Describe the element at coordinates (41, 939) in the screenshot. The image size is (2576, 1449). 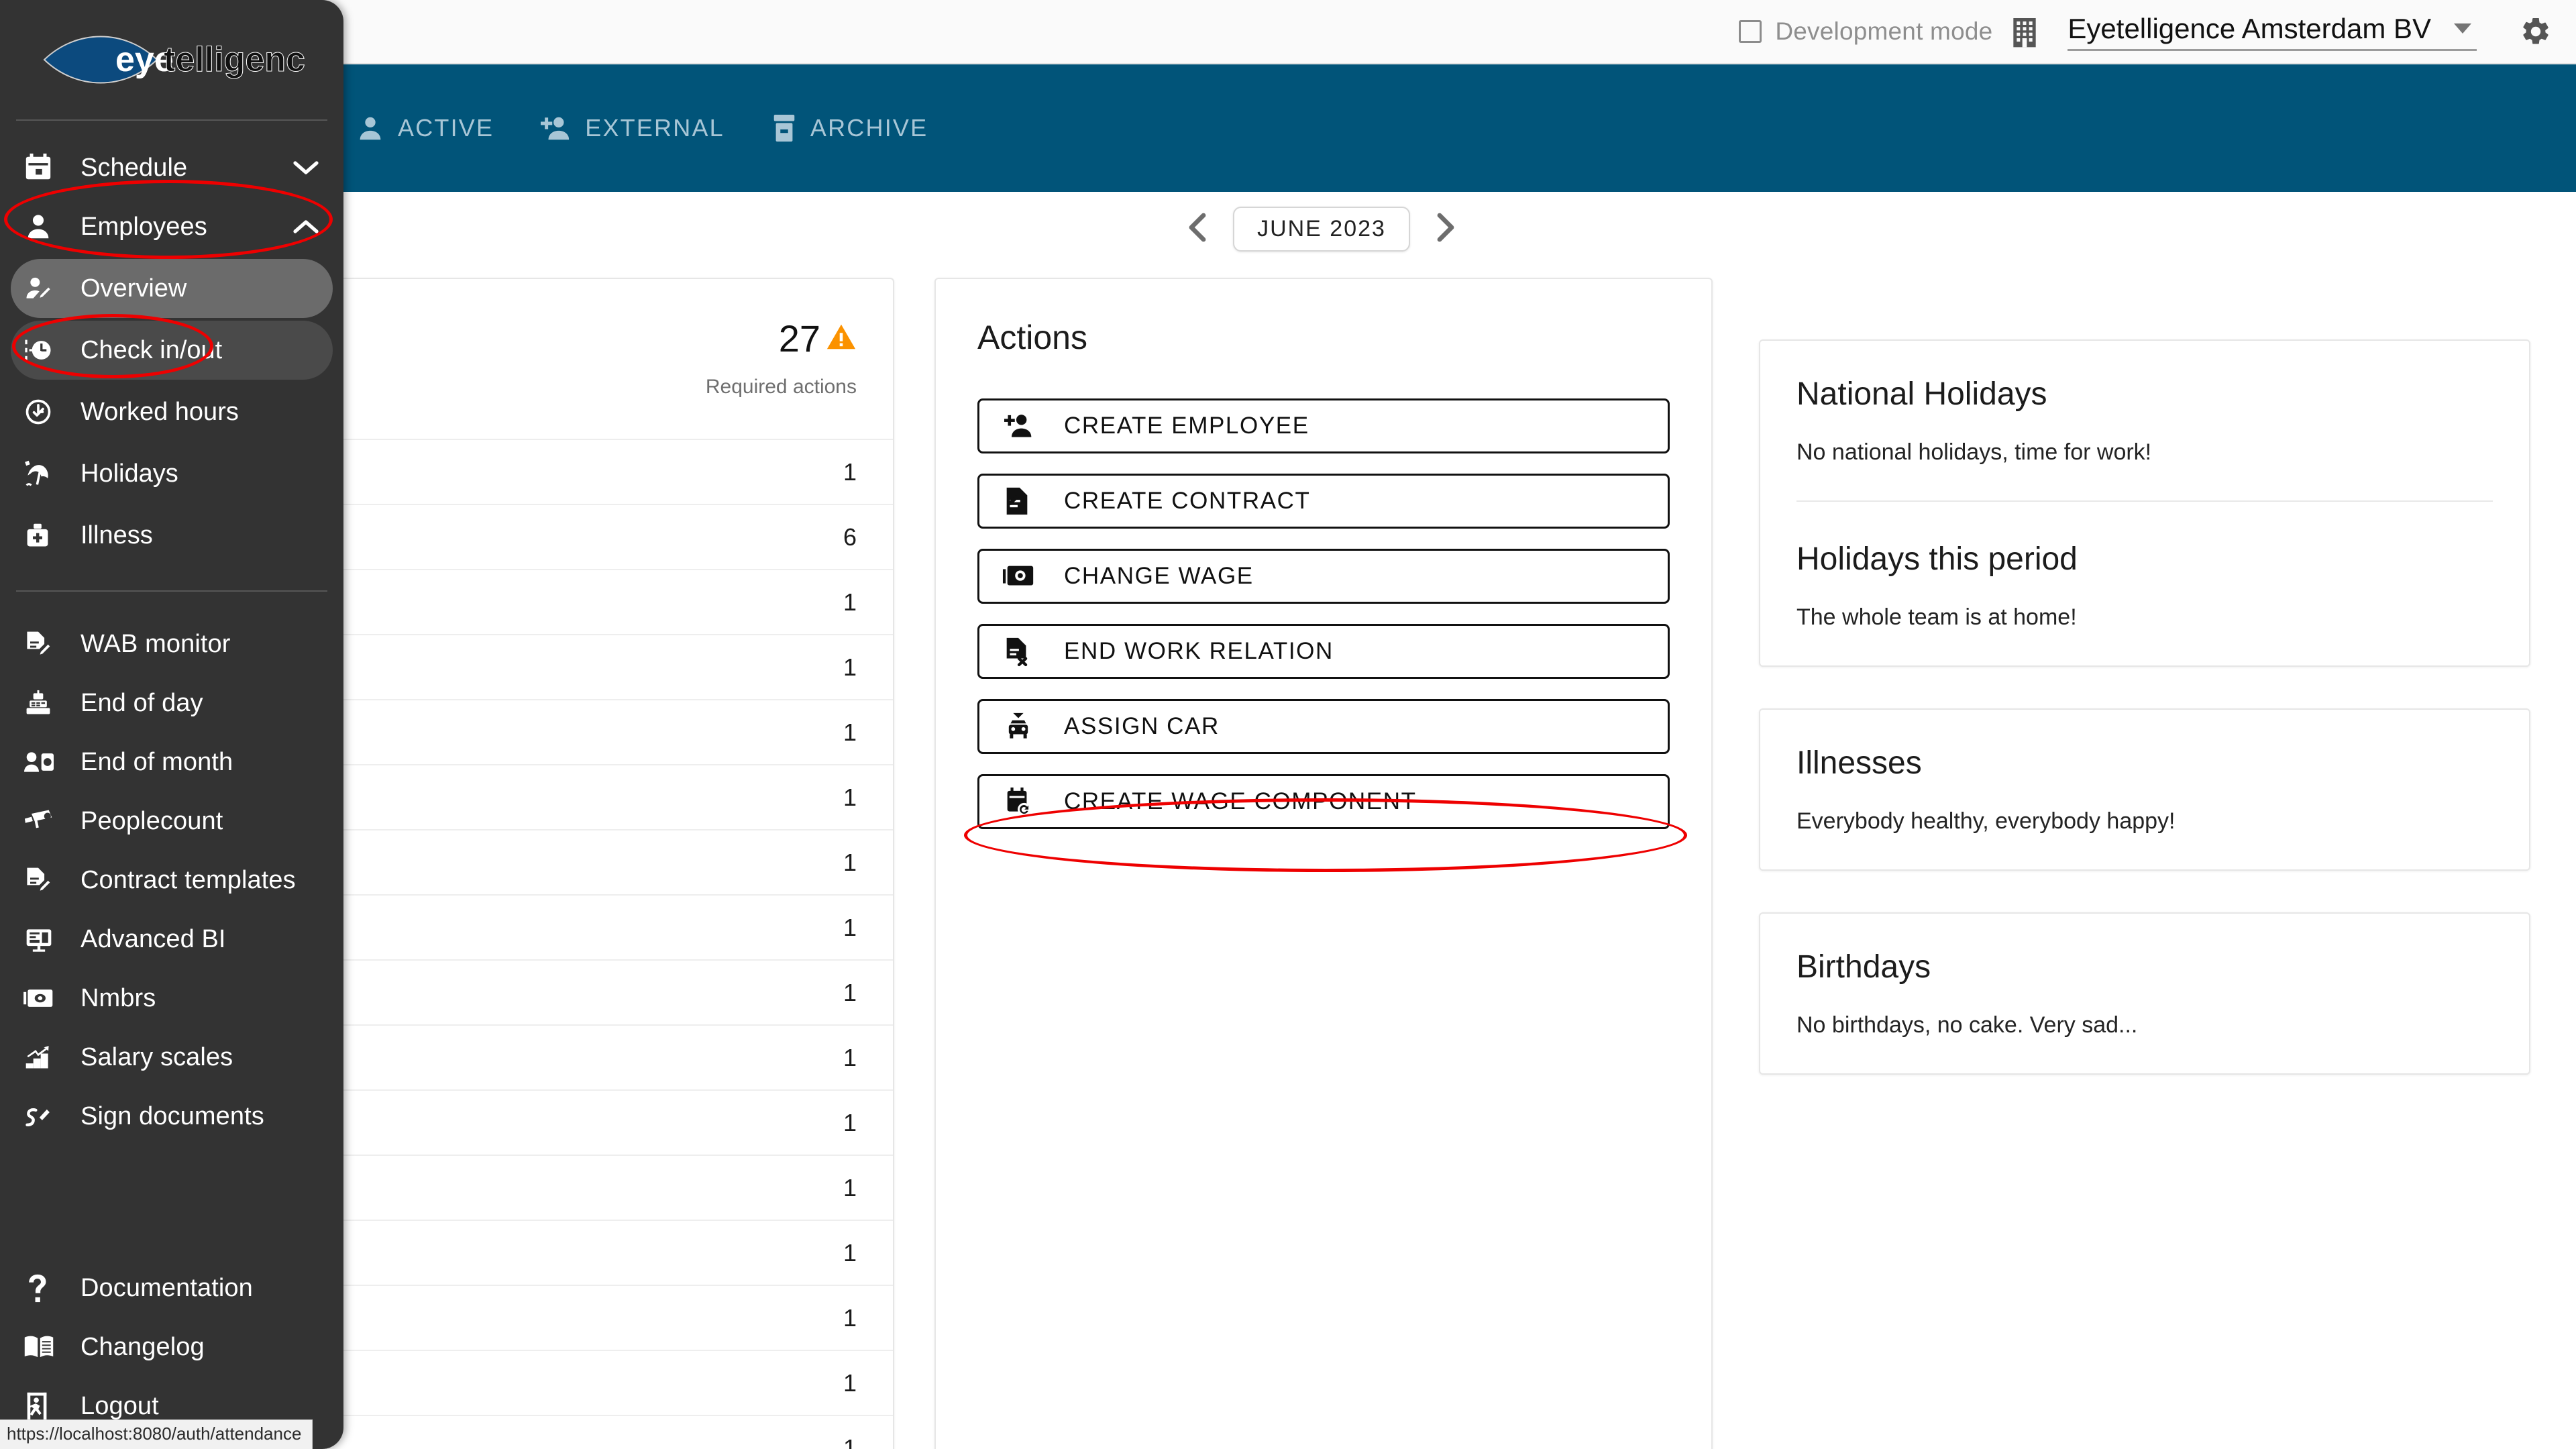
I see `monitor-chart-icon` at that location.